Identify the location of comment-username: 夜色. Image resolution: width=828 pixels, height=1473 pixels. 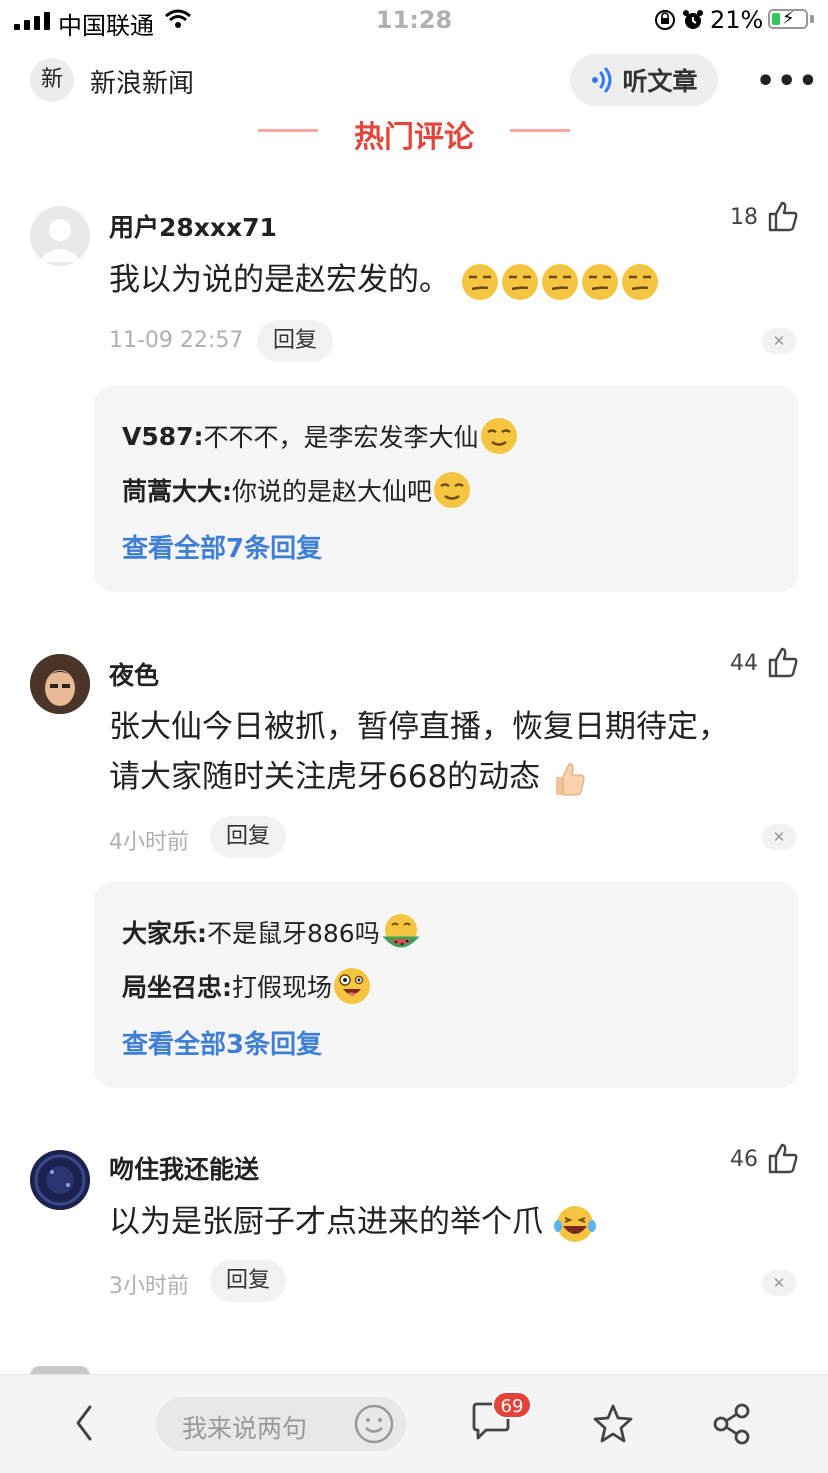
(134, 674).